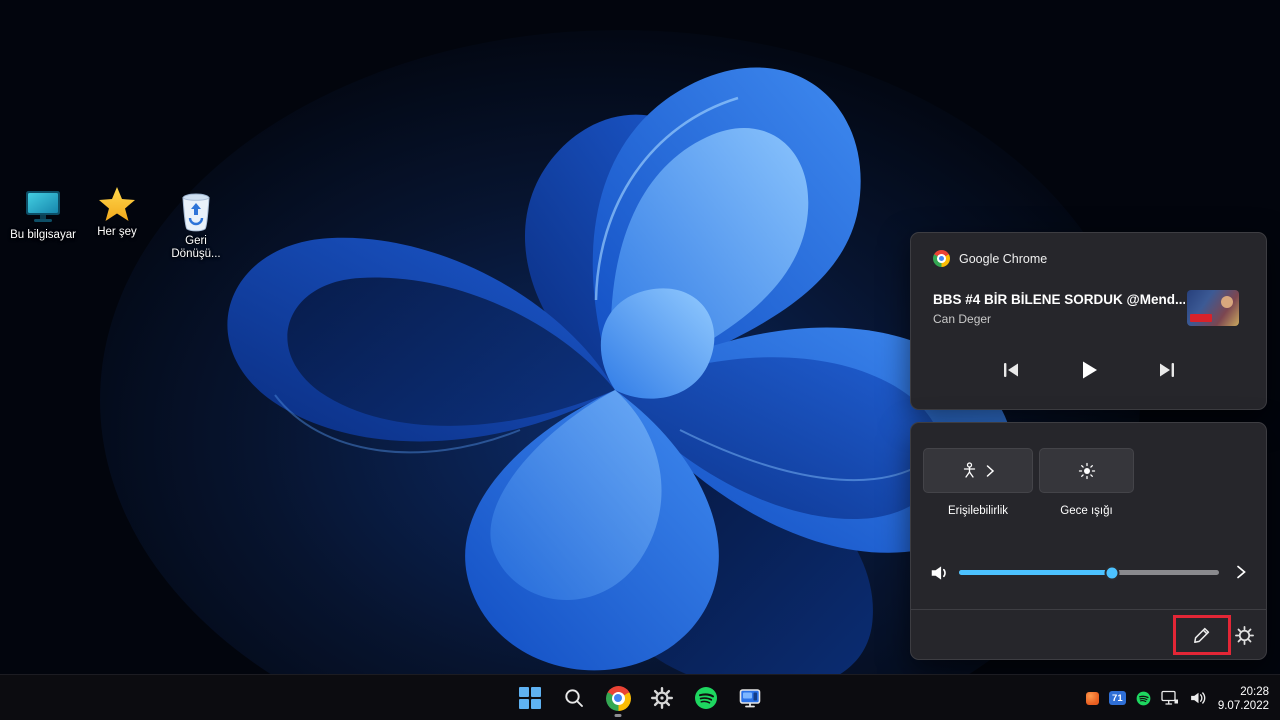 Image resolution: width=1280 pixels, height=720 pixels. Describe the element at coordinates (969, 470) in the screenshot. I see `accessibility-icon` at that location.